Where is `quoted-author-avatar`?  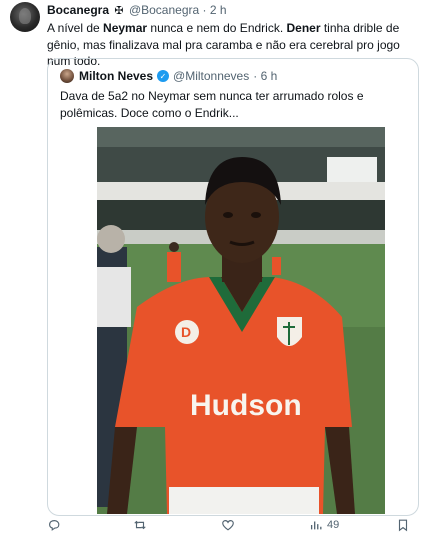
quoted-author-avatar is located at coordinates (67, 76).